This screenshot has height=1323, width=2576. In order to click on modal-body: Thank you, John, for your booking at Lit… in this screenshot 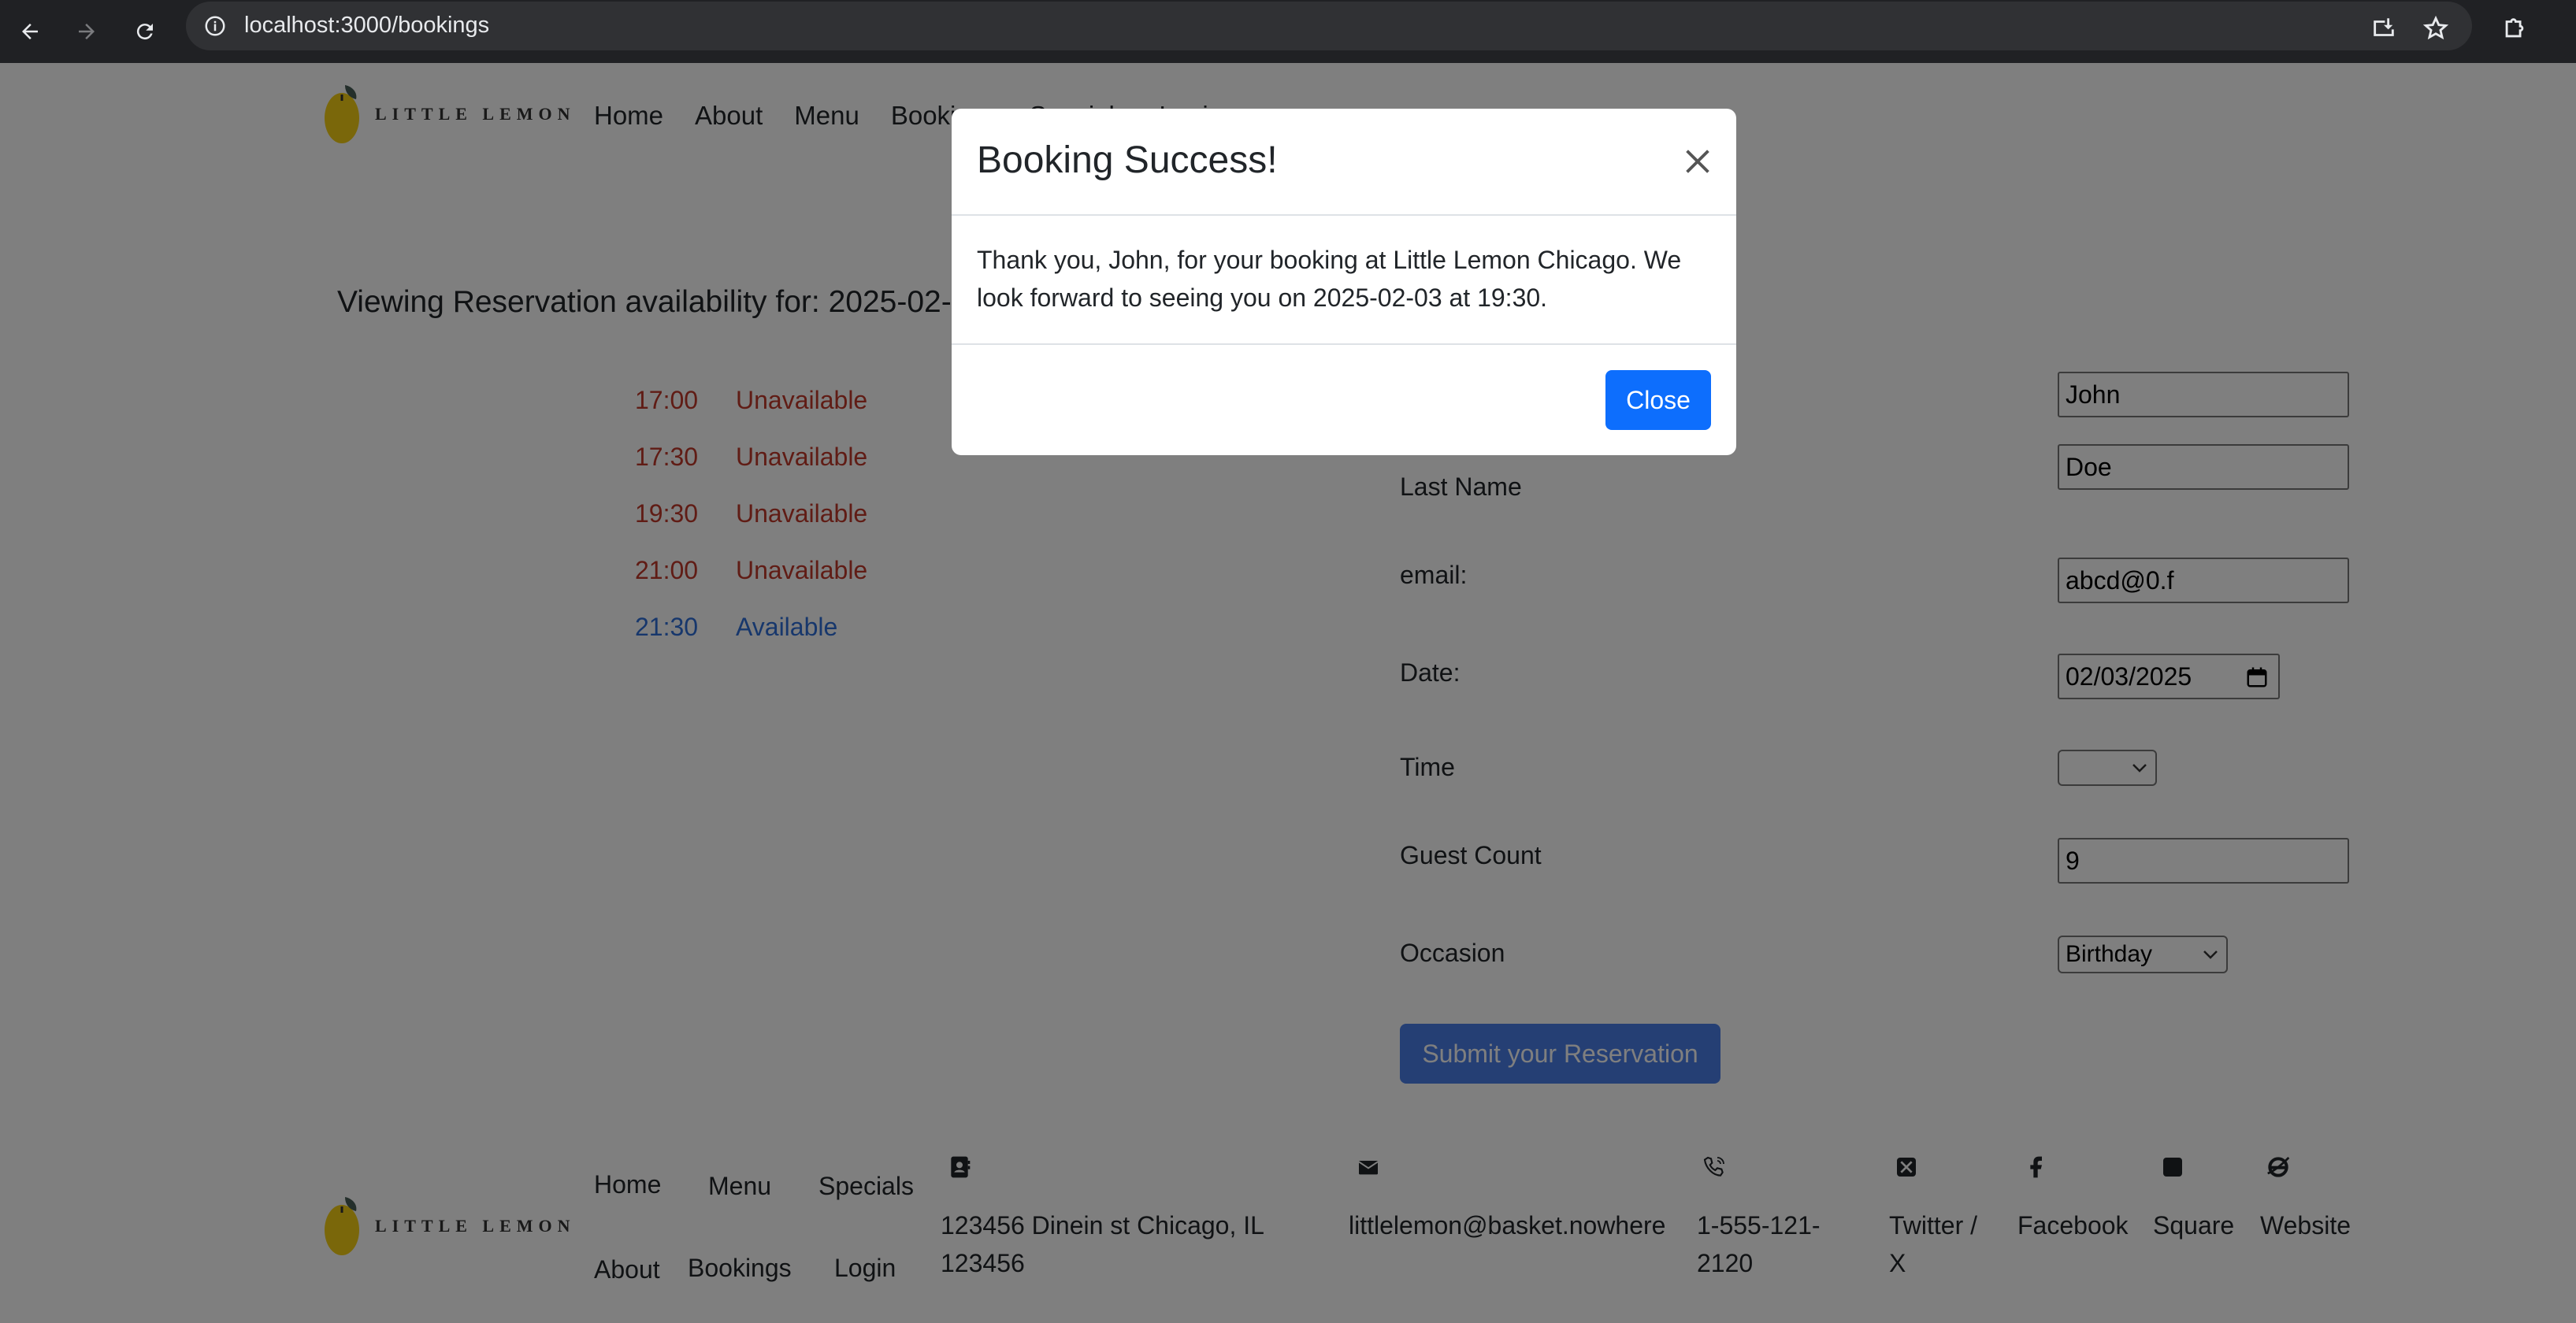, I will do `click(1329, 279)`.